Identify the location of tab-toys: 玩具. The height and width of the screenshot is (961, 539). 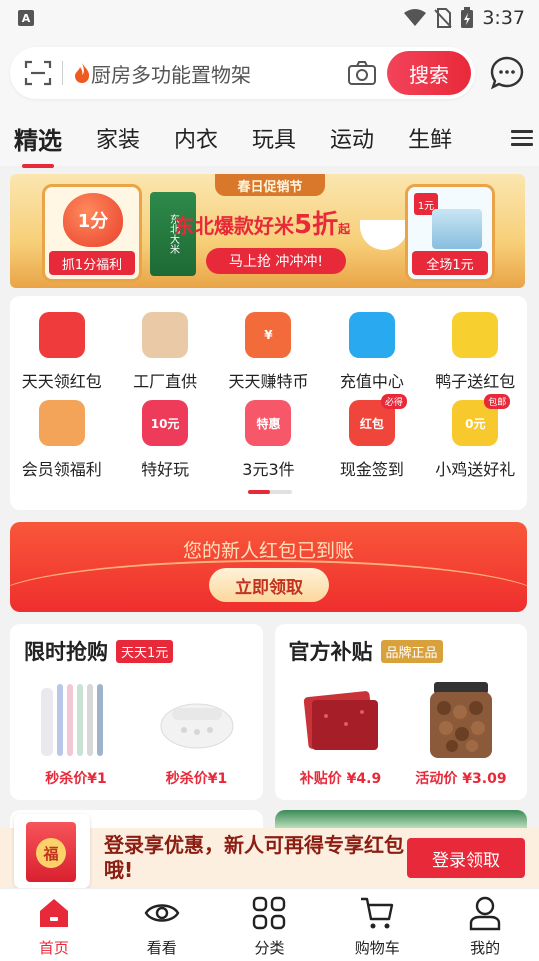
(274, 138).